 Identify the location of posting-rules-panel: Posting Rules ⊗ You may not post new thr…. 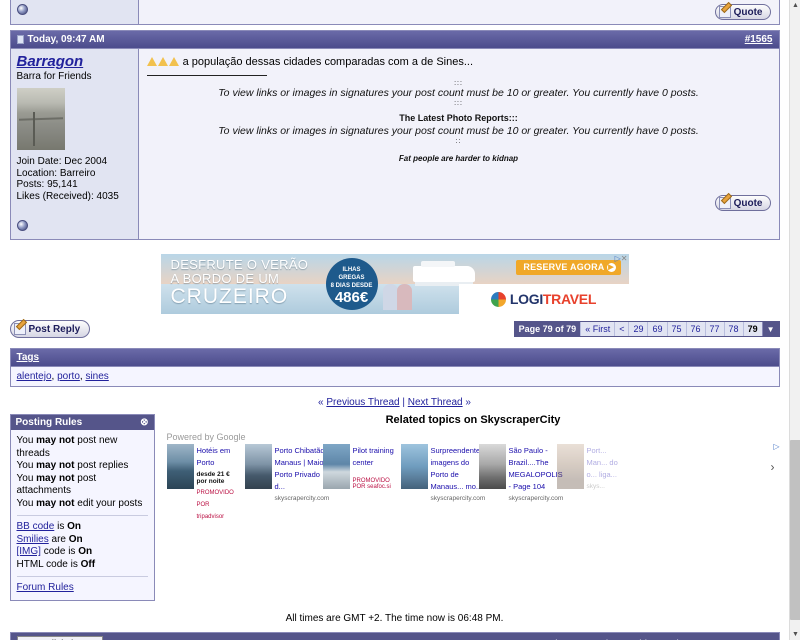
(82, 507).